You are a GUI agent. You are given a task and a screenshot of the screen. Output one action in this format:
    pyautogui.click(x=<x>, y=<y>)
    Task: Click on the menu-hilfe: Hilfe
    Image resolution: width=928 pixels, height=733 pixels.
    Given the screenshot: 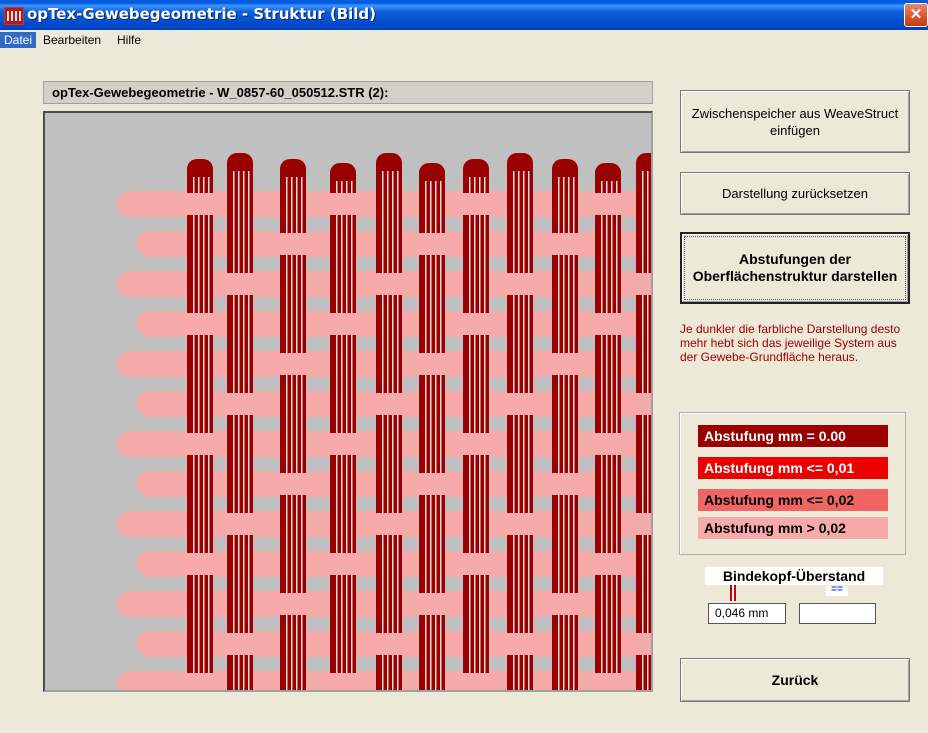 What is the action you would take?
    pyautogui.click(x=129, y=40)
    